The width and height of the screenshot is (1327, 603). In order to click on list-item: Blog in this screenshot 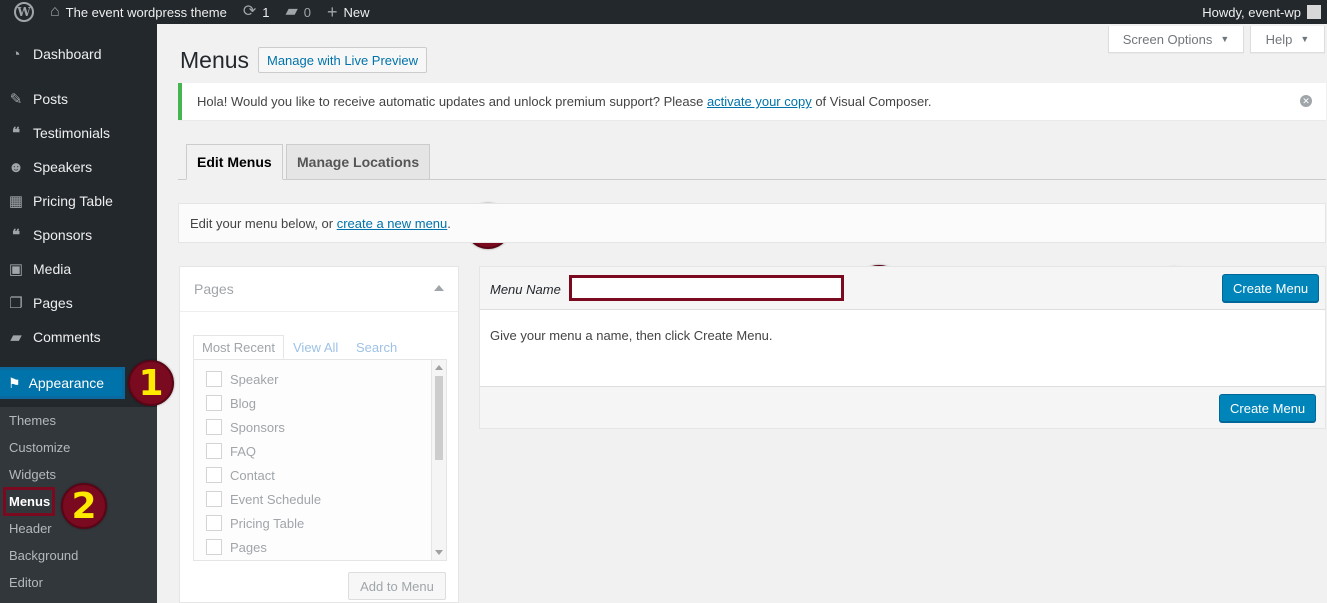, I will do `click(231, 403)`.